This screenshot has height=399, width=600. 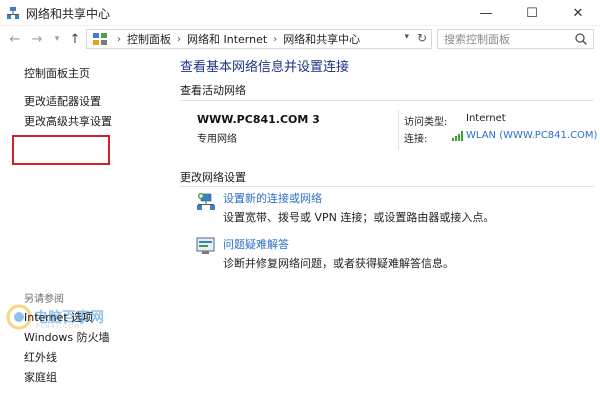 I want to click on troubleshoot-icon, so click(x=205, y=245).